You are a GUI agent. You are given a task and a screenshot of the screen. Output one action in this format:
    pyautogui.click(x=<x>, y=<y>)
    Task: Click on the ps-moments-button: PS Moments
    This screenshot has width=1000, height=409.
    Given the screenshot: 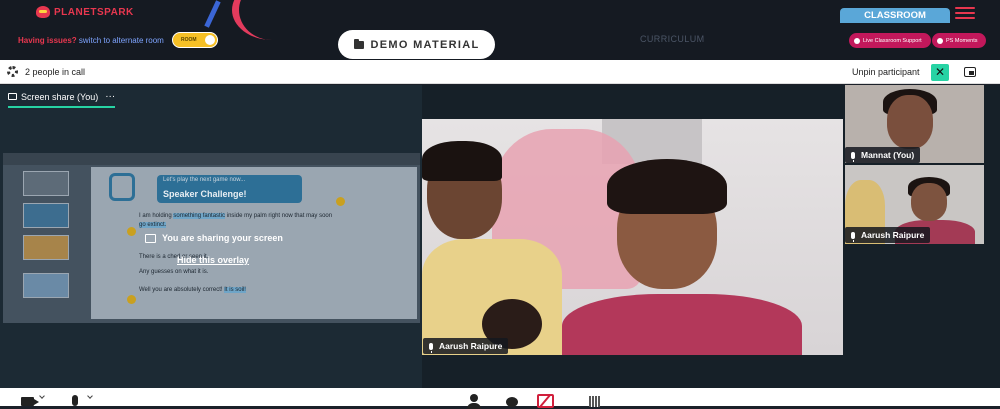 What is the action you would take?
    pyautogui.click(x=959, y=40)
    